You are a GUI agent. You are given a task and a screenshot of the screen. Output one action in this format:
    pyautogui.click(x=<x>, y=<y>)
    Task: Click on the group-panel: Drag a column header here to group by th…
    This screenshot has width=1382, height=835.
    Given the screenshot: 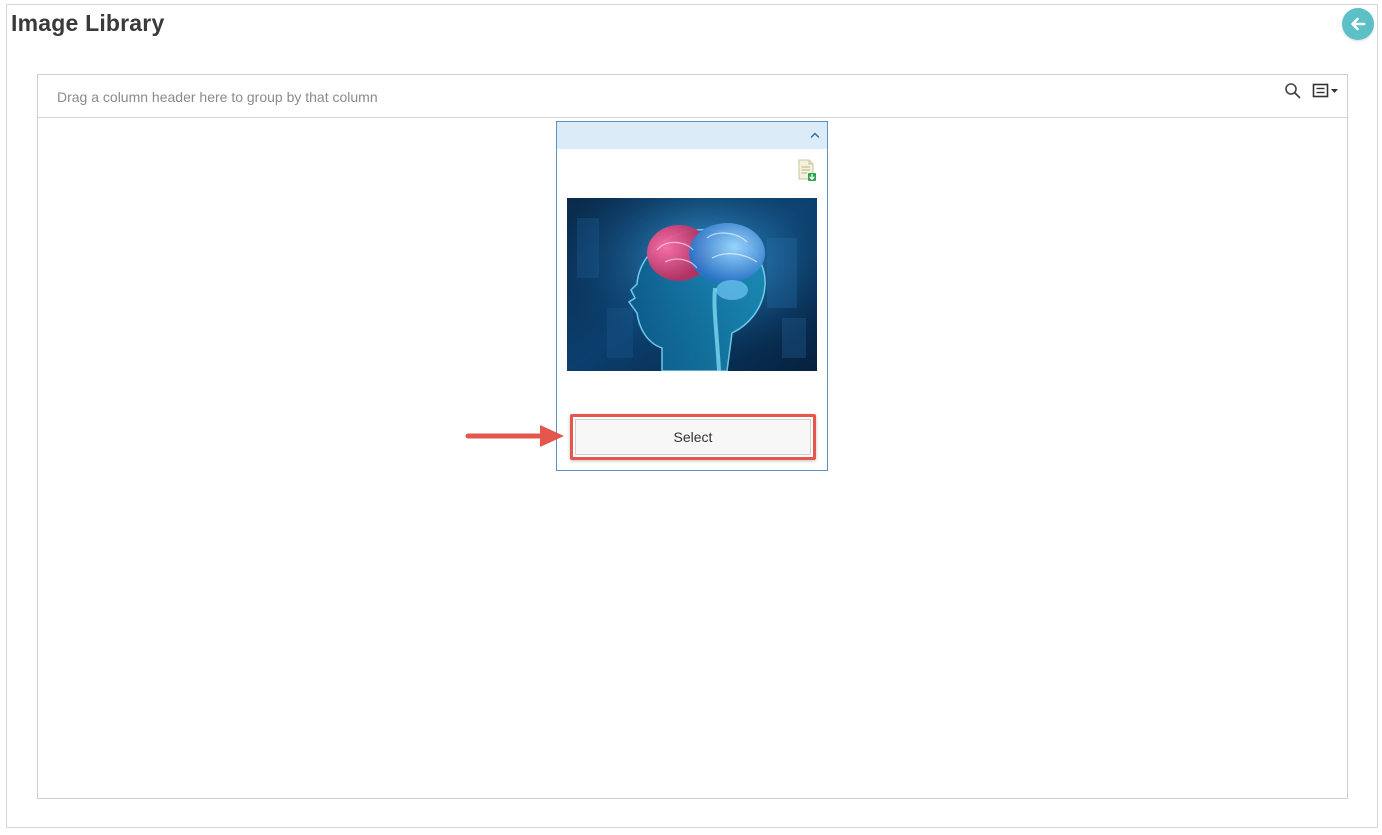 What is the action you would take?
    pyautogui.click(x=692, y=96)
    